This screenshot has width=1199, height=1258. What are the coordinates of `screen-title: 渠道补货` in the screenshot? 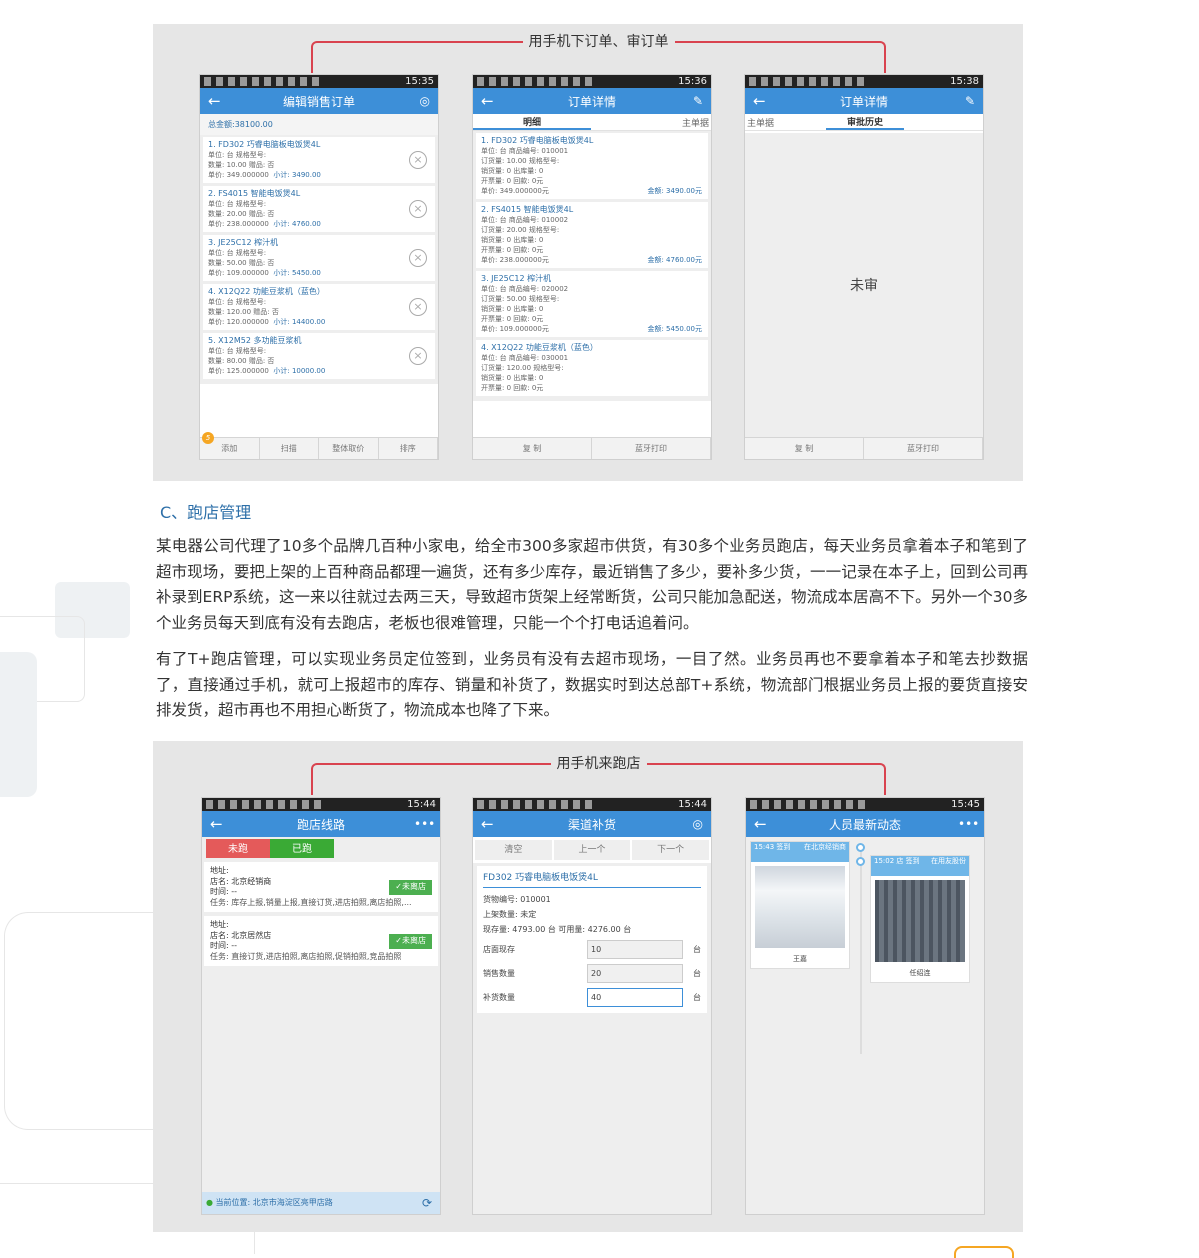 It's located at (591, 824).